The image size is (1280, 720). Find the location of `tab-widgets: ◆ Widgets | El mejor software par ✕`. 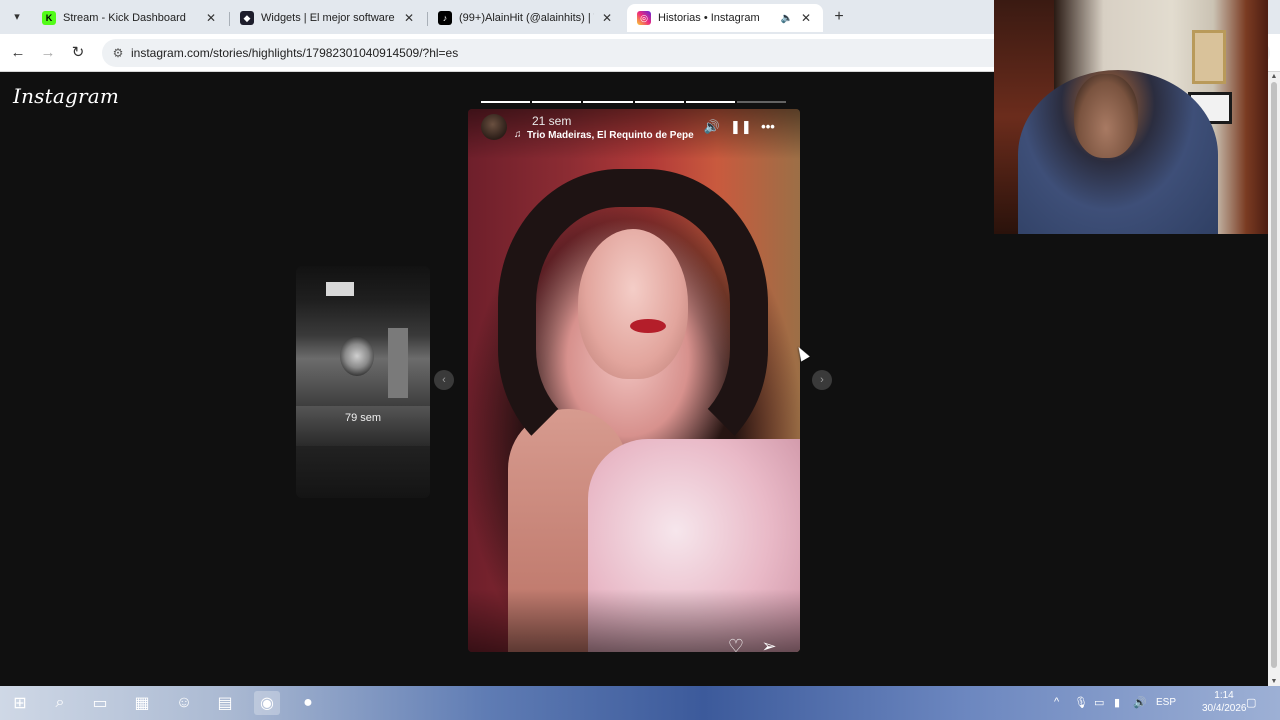

tab-widgets: ◆ Widgets | El mejor software par ✕ is located at coordinates (328, 18).